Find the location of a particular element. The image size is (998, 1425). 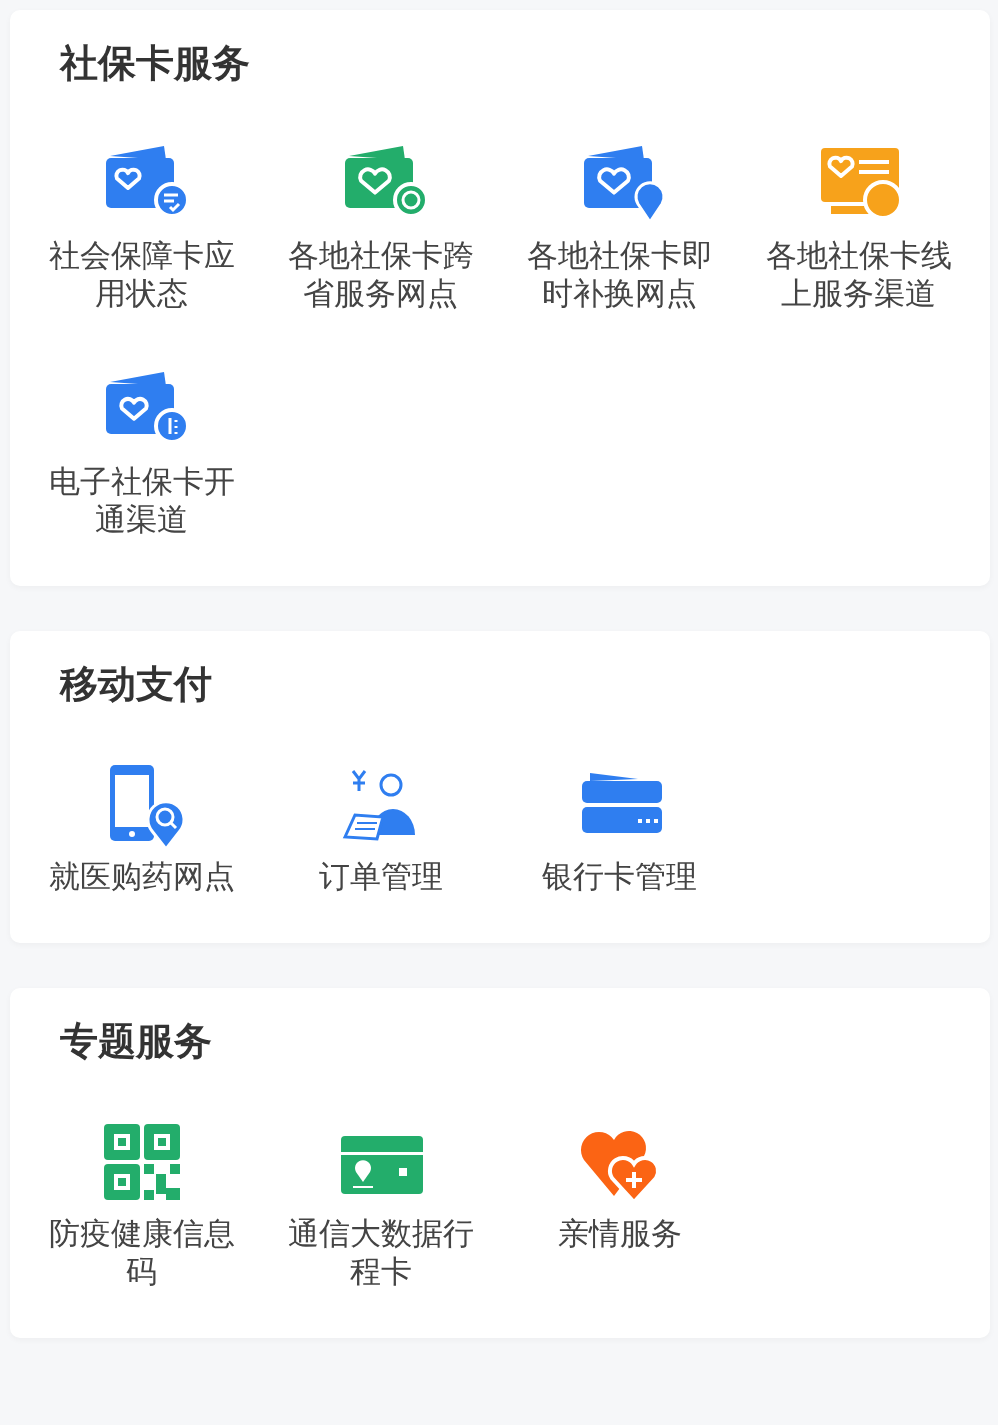

section-title: 专题服务 is located at coordinates (136, 1041).